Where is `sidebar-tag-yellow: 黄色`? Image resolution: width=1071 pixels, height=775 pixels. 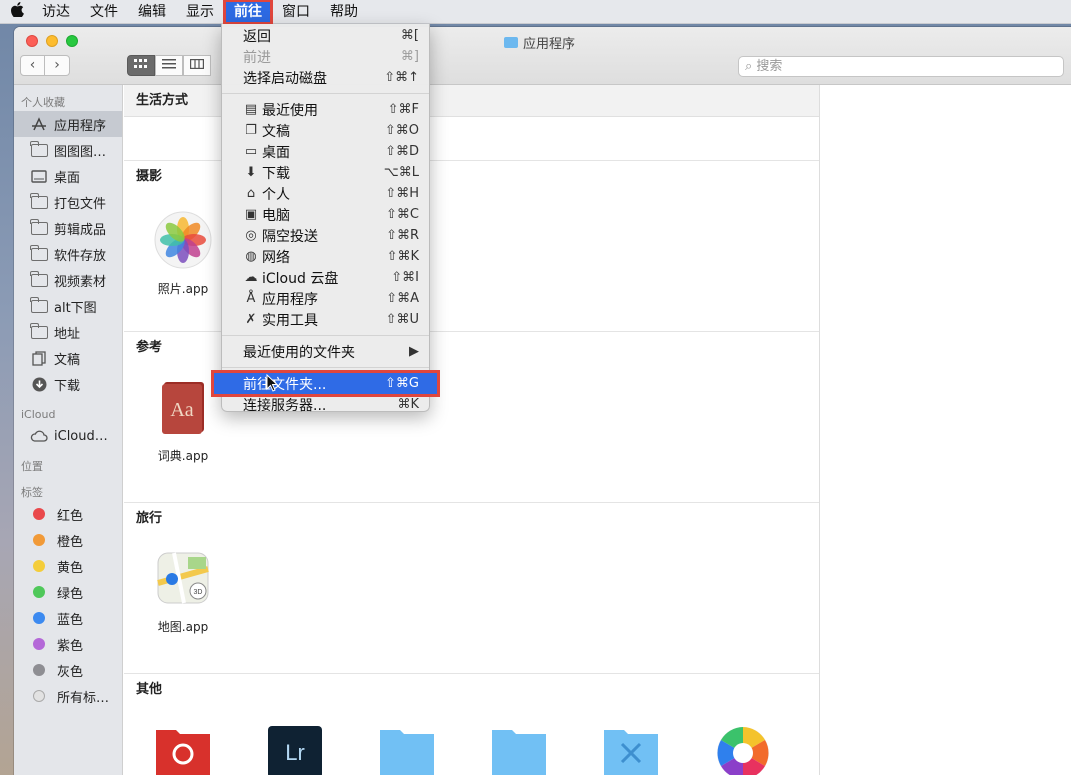 sidebar-tag-yellow: 黄色 is located at coordinates (68, 566).